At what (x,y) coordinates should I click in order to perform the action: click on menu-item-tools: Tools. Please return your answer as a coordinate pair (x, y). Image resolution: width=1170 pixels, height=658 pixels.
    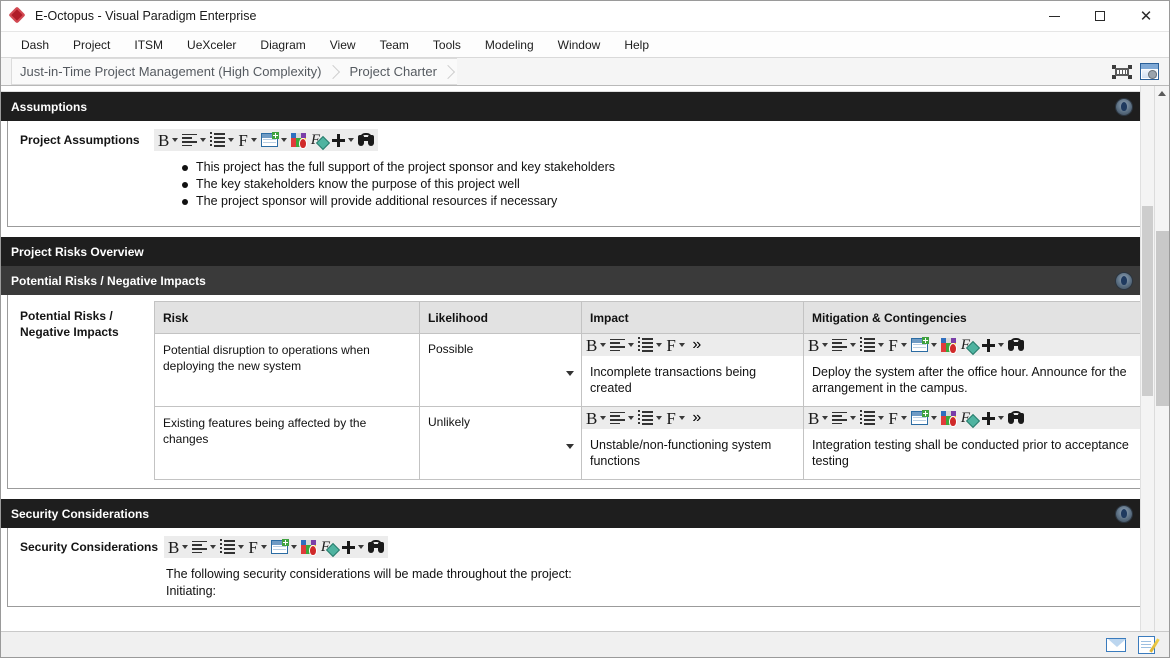
    Looking at the image, I should click on (447, 45).